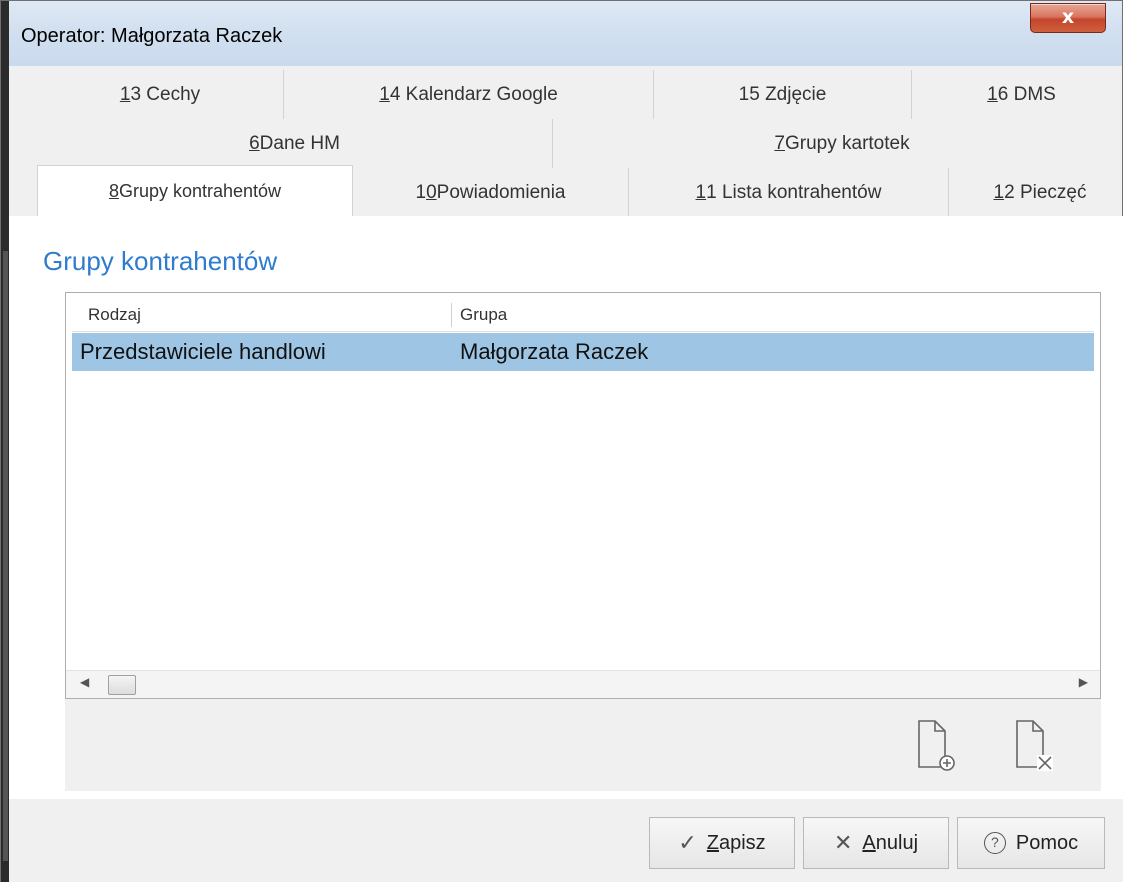  Describe the element at coordinates (994, 843) in the screenshot. I see `help-icon: ?` at that location.